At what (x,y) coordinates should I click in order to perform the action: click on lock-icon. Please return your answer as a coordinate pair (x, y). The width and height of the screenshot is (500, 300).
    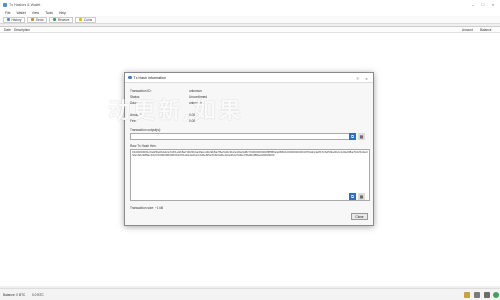
    Looking at the image, I should click on (467, 295).